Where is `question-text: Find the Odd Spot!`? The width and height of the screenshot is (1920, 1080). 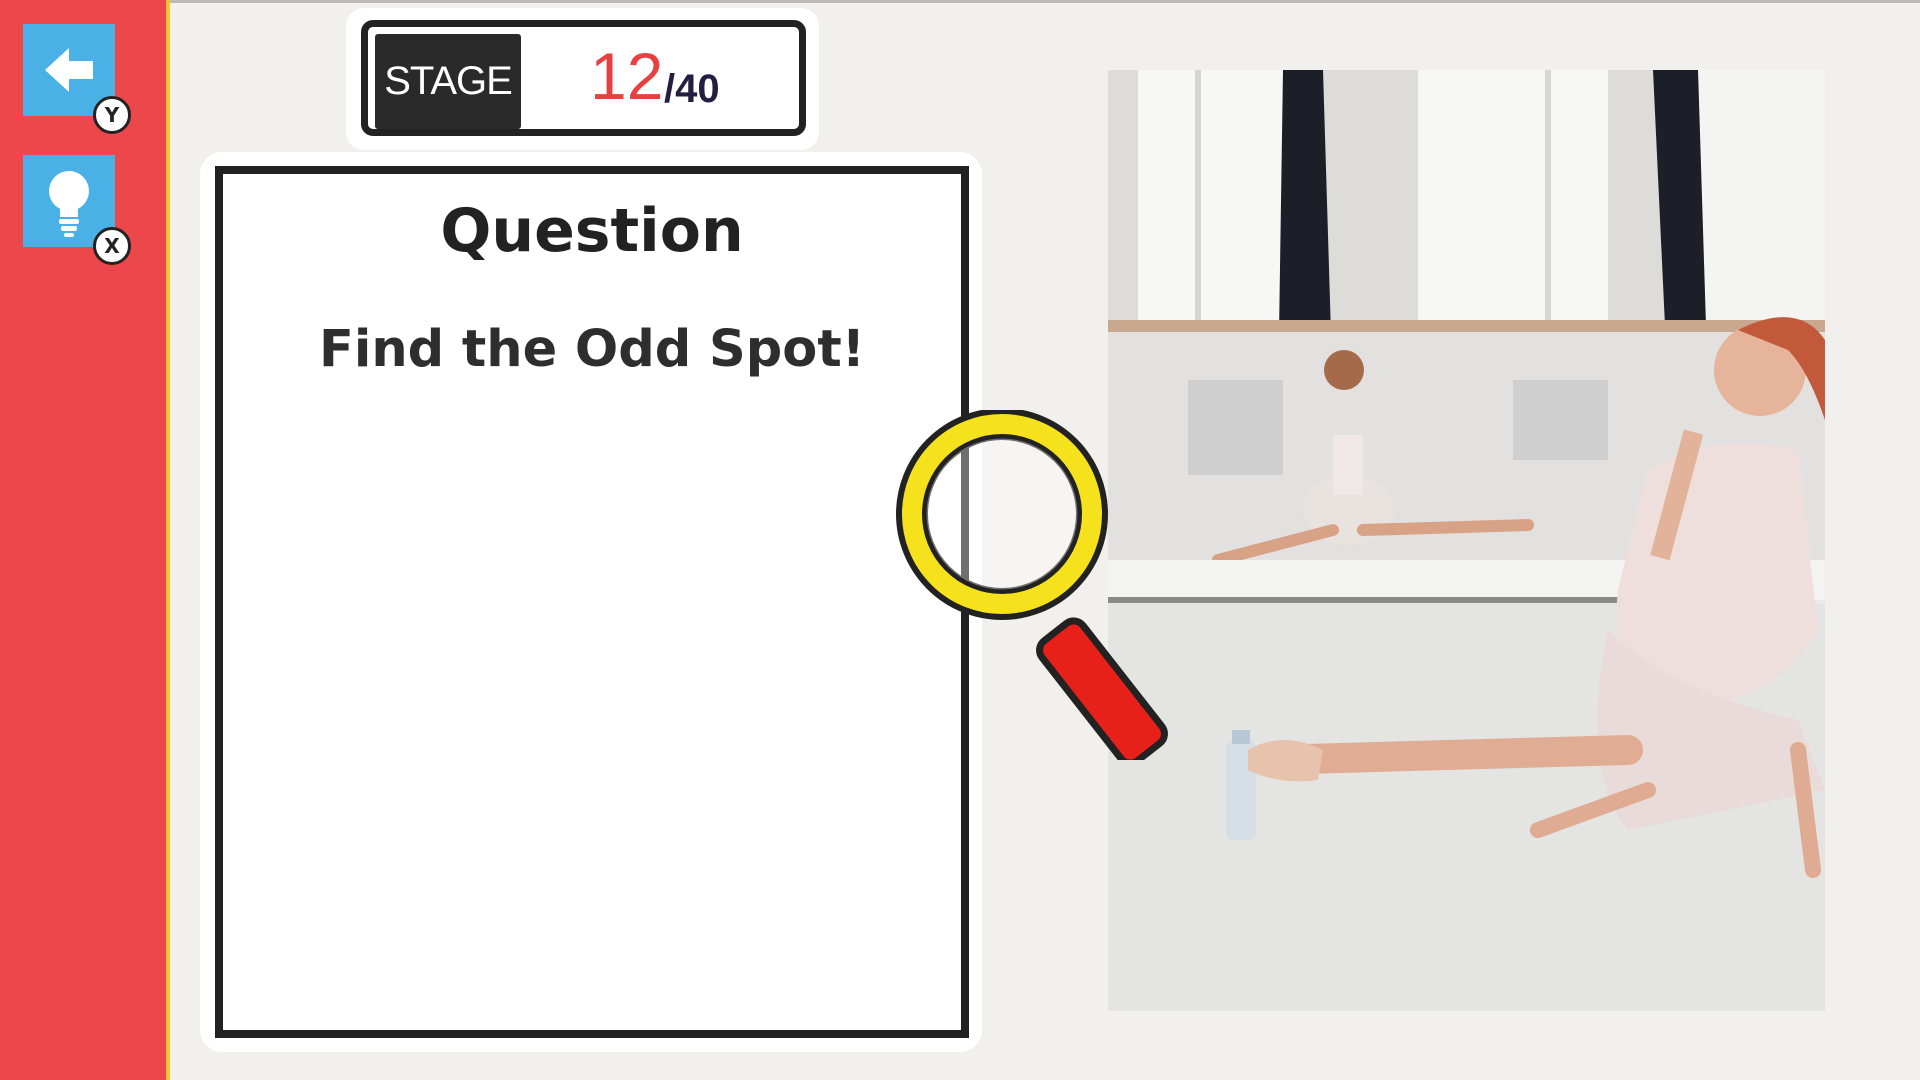 question-text: Find the Odd Spot! is located at coordinates (592, 349).